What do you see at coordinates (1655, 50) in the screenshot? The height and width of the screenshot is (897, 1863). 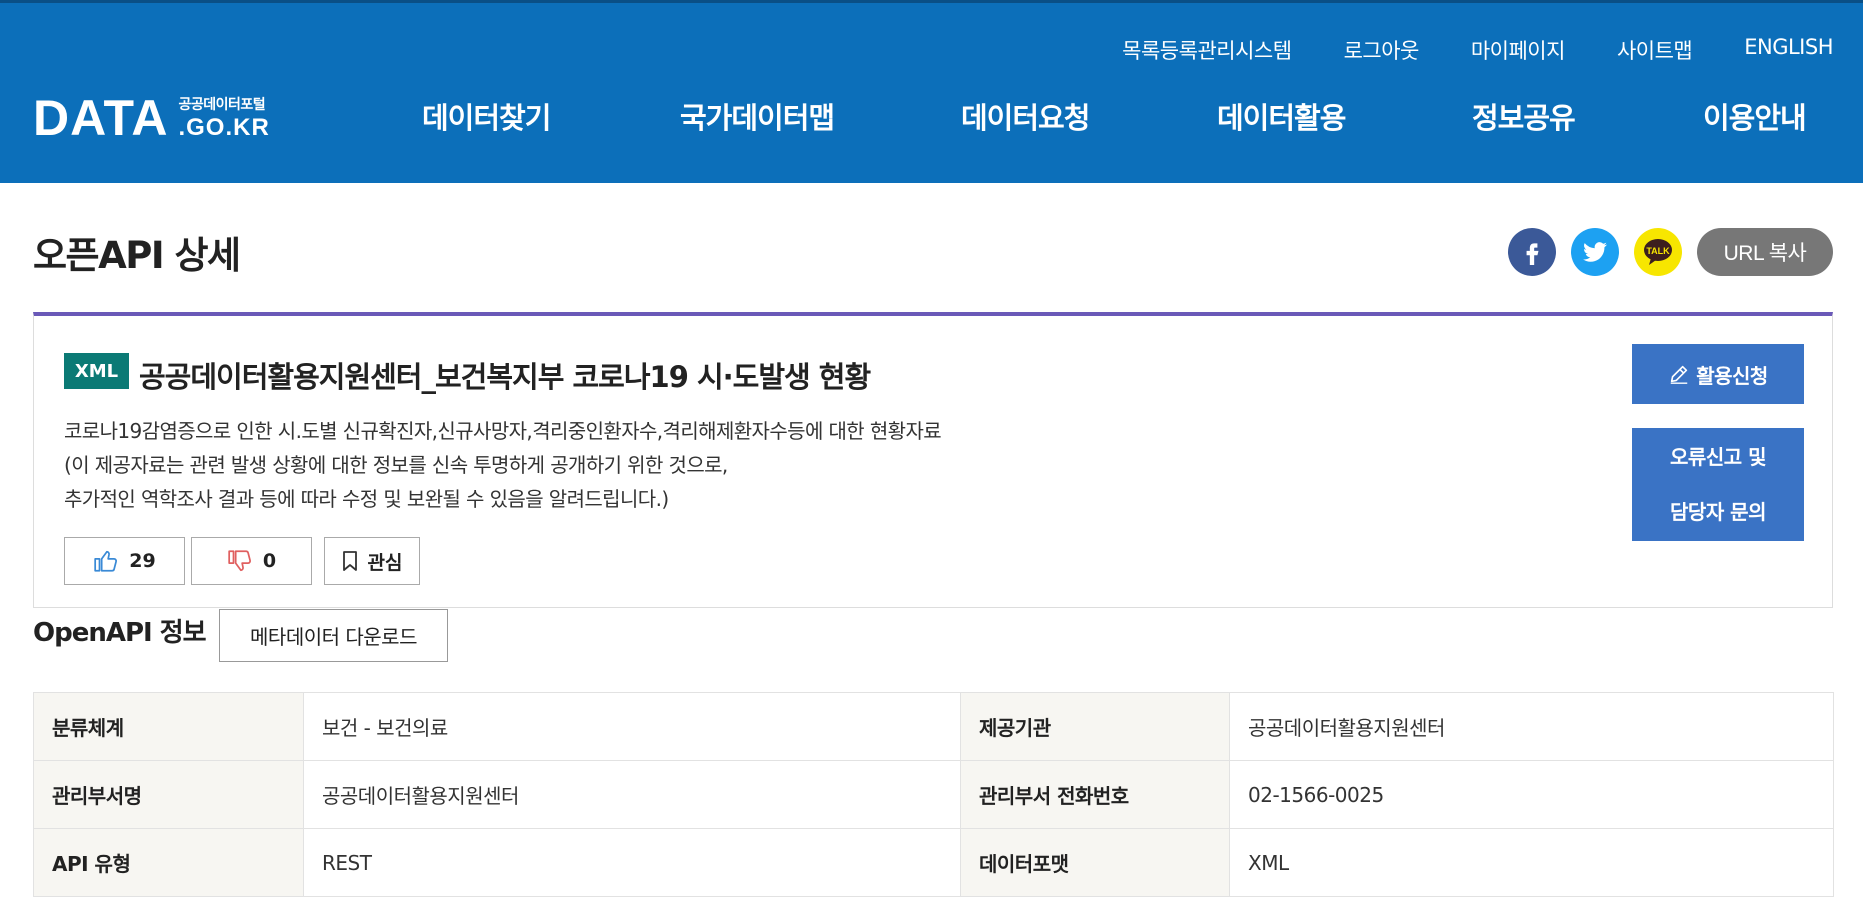 I see `util-link-sitemap: 사이트맵` at bounding box center [1655, 50].